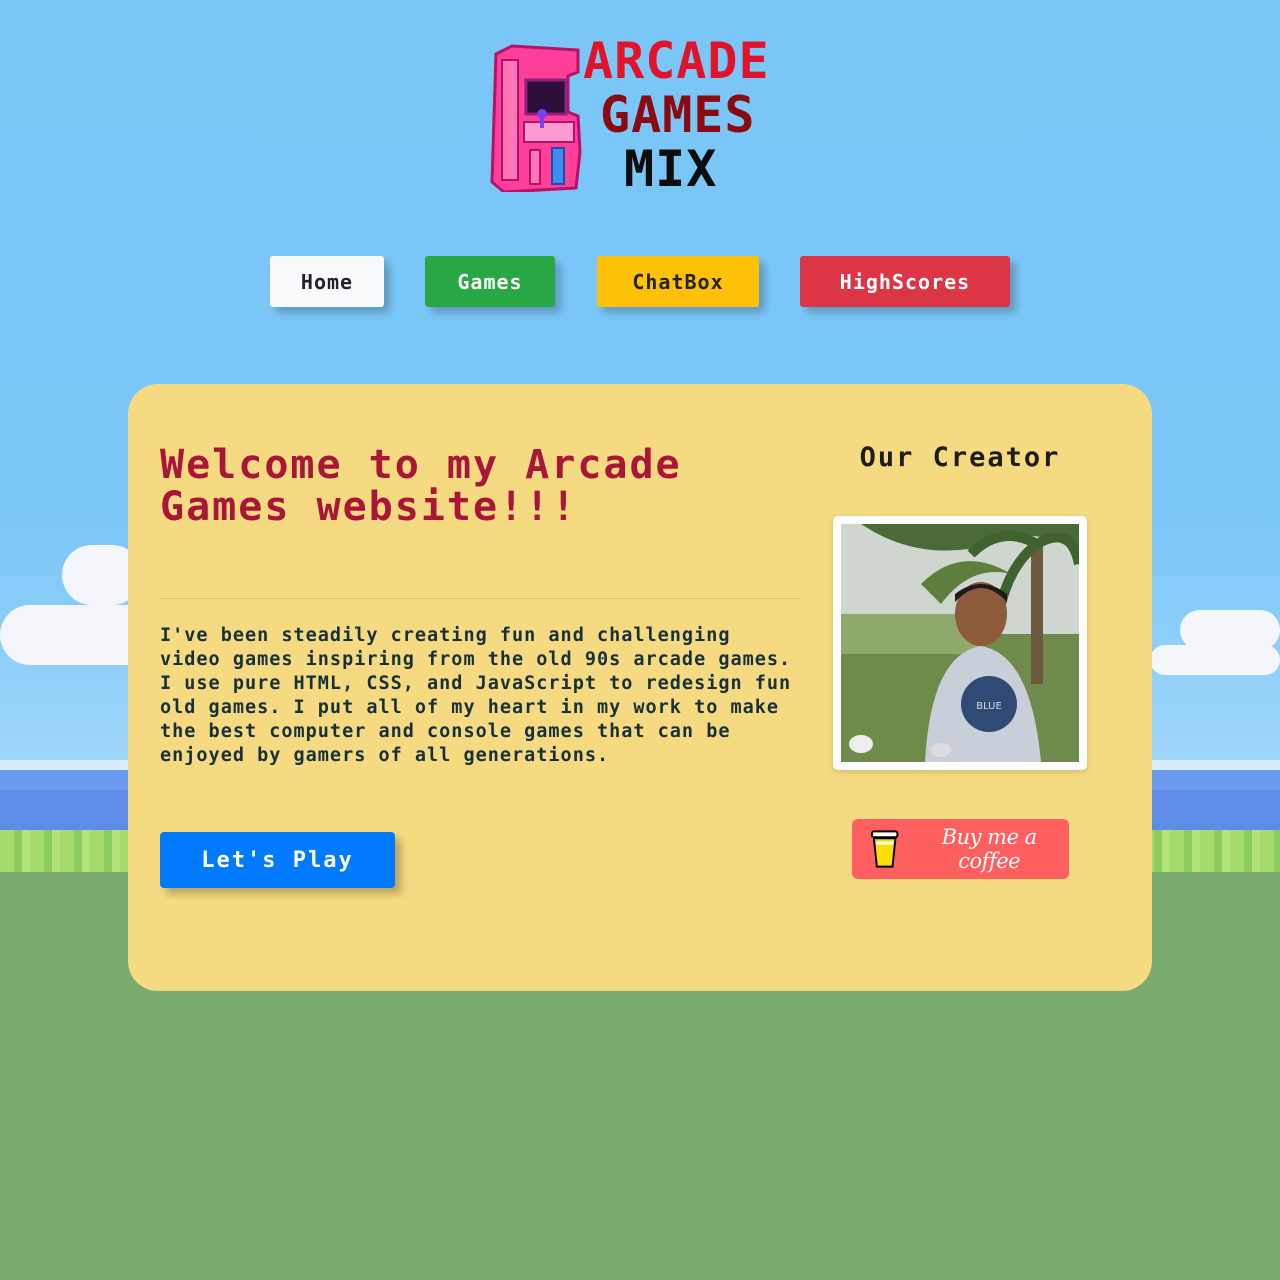 This screenshot has height=1280, width=1280. I want to click on logo-line-games: GAMES, so click(678, 115).